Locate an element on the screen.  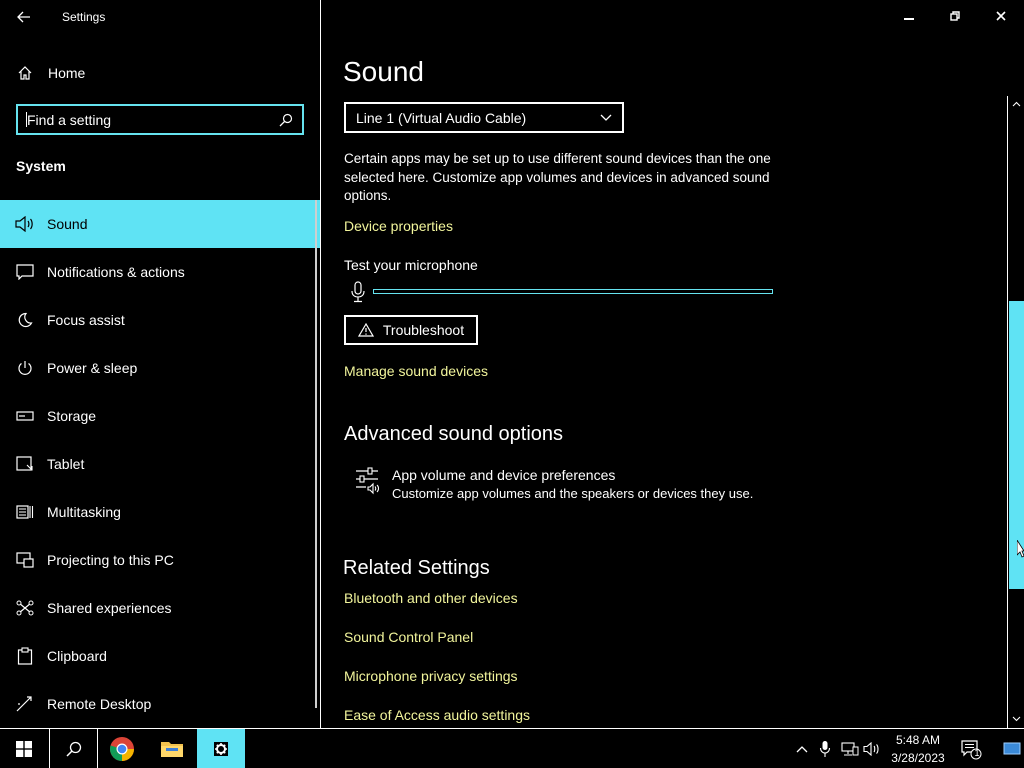
gear-icon is located at coordinates (221, 749).